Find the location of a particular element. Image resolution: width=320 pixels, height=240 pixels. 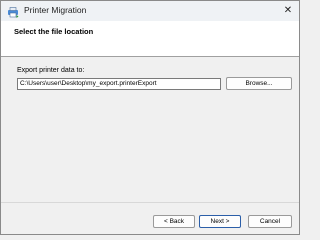

header-divider is located at coordinates (150, 56).